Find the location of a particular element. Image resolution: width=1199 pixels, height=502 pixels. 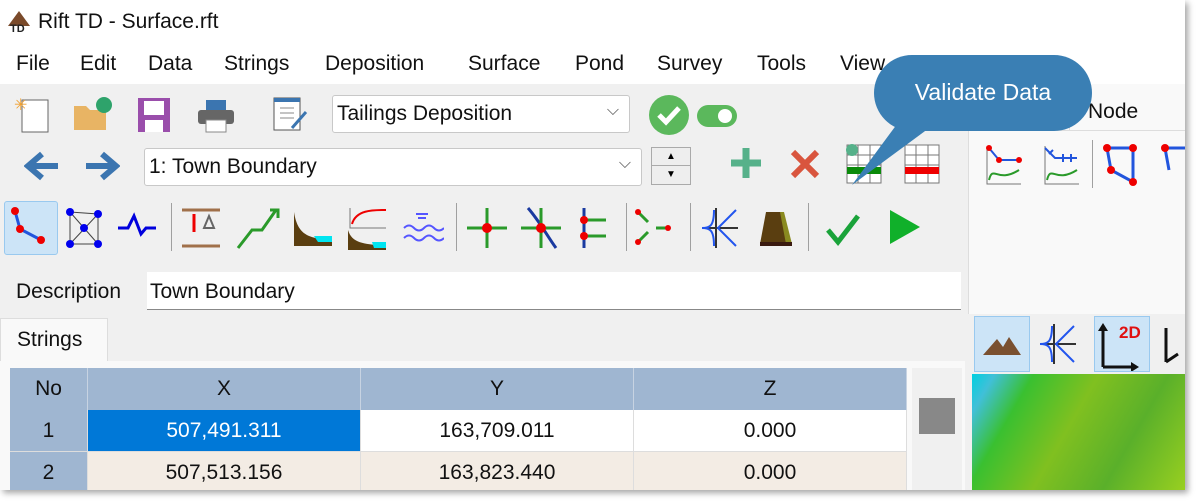

menu-data: Data is located at coordinates (170, 64).